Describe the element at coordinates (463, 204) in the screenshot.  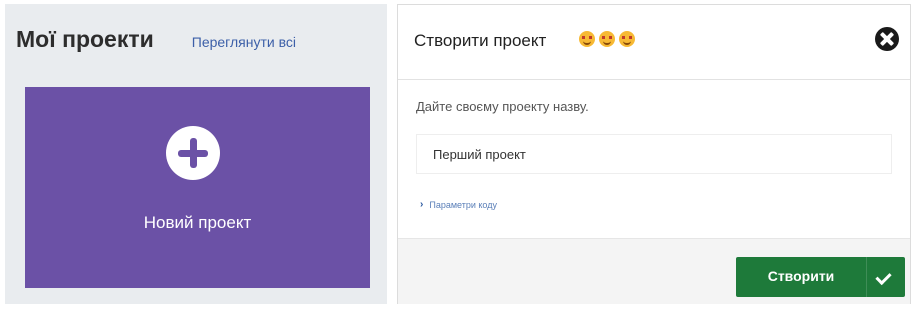
I see `code-options-label: Параметри коду` at that location.